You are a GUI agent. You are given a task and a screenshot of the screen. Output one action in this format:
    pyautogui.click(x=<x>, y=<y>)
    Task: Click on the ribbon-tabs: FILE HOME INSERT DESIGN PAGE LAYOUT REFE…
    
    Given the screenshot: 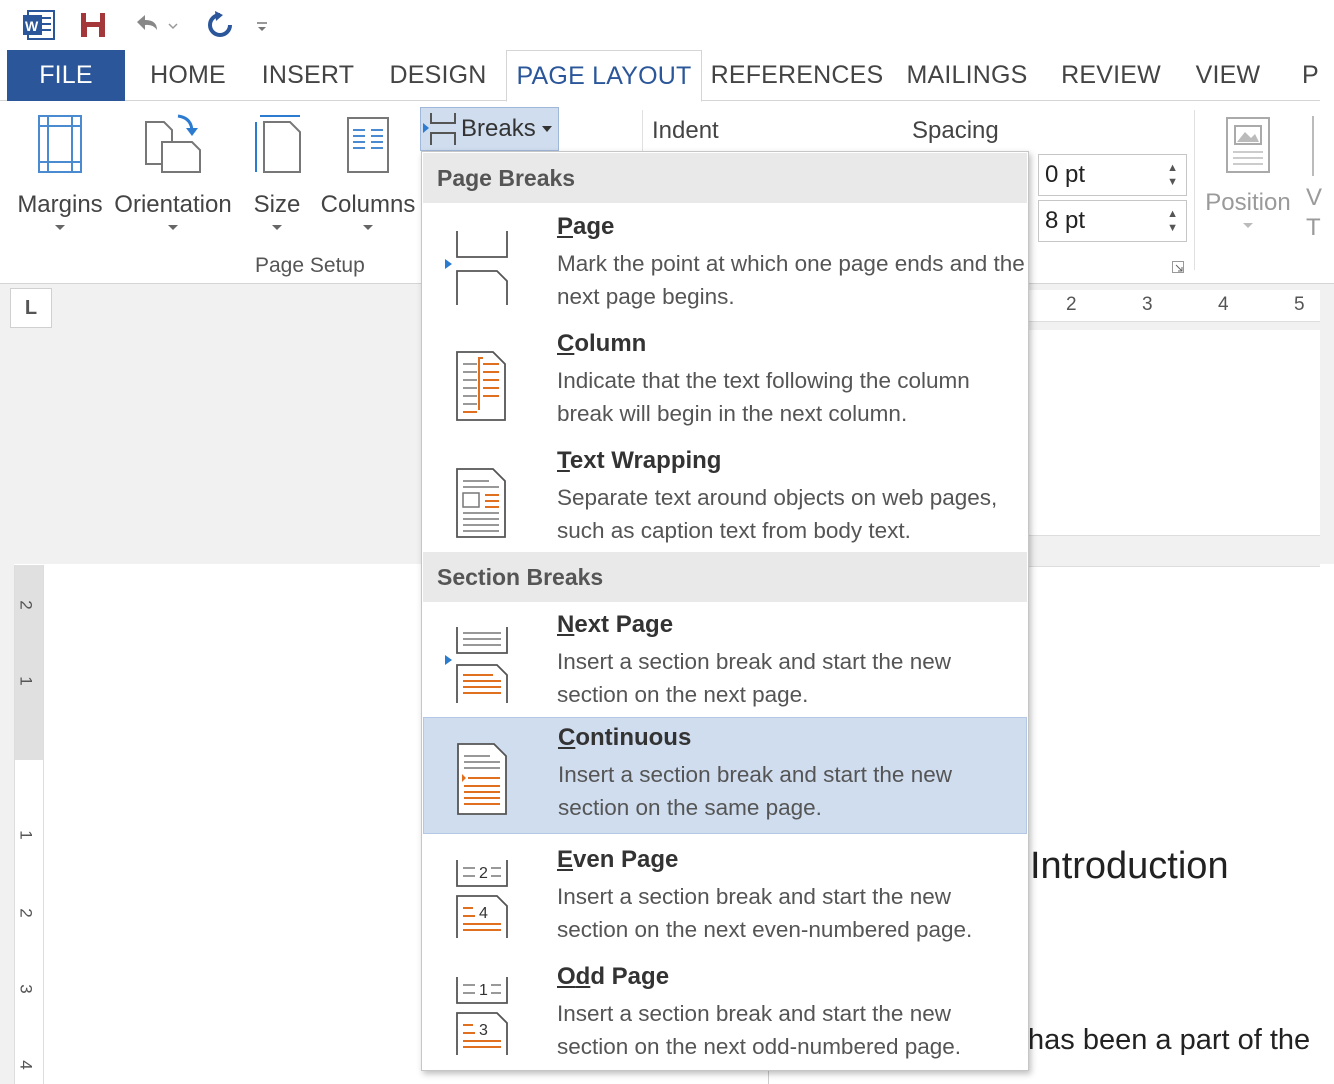 What is the action you would take?
    pyautogui.click(x=667, y=76)
    